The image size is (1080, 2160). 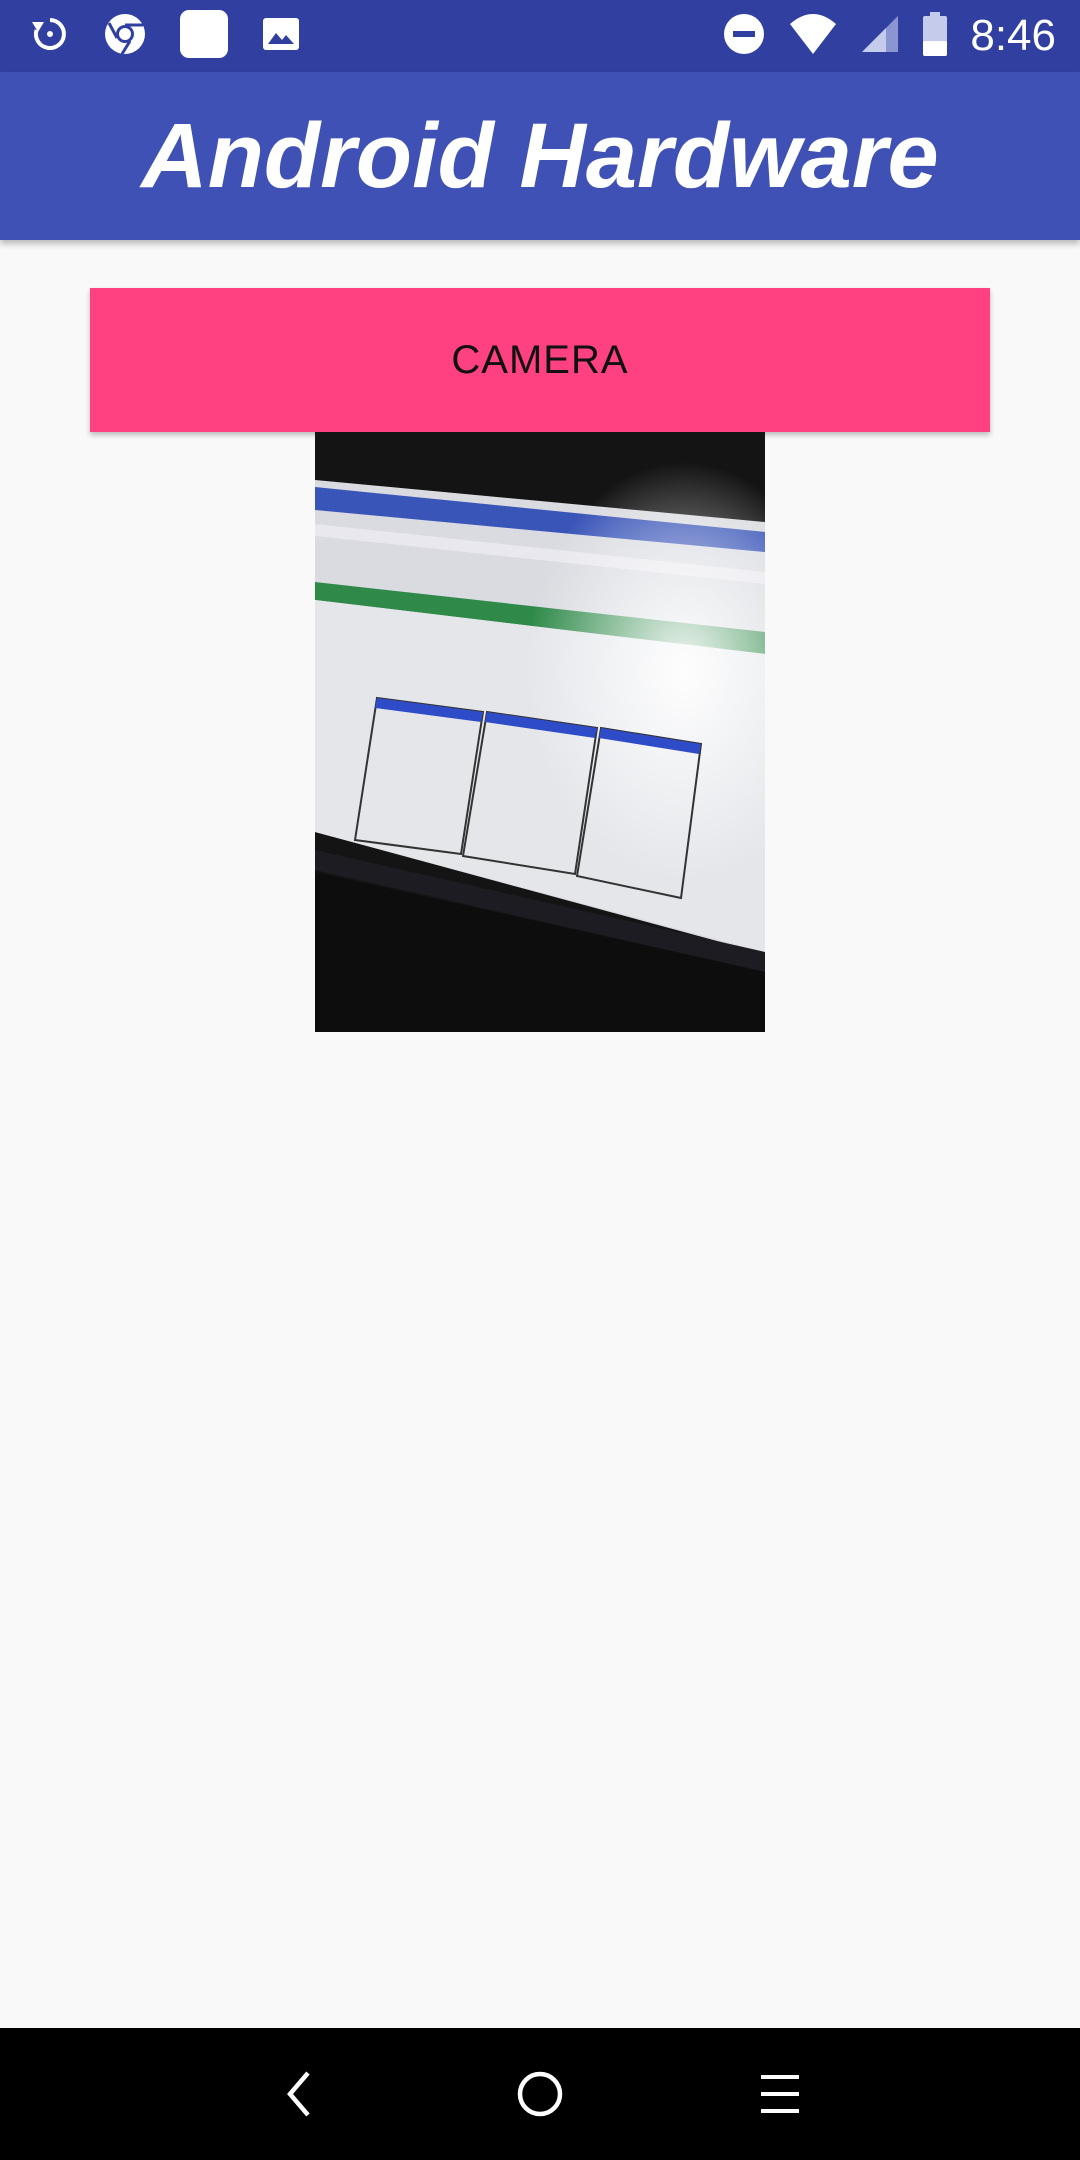 I want to click on recents-icon, so click(x=780, y=2094).